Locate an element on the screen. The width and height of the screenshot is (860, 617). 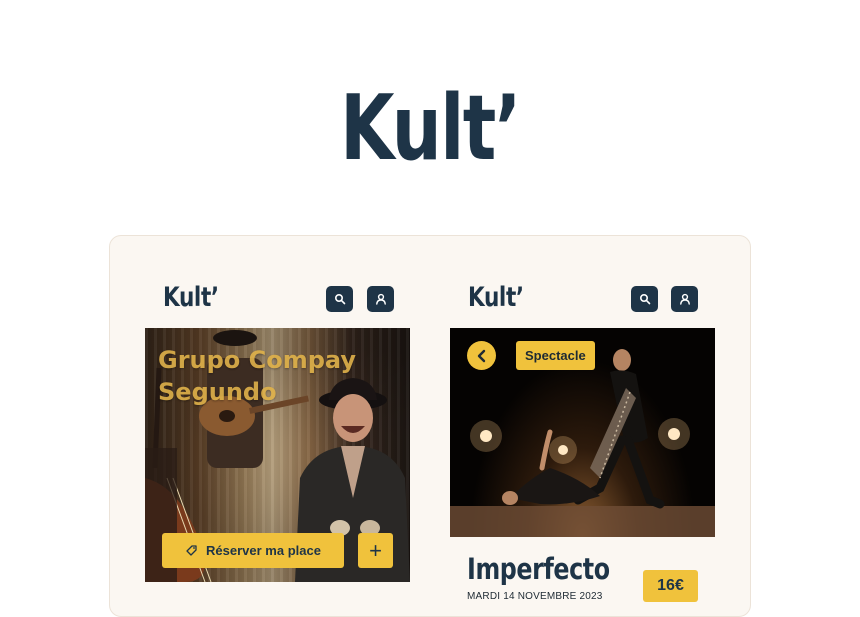
back-button is located at coordinates (481, 355).